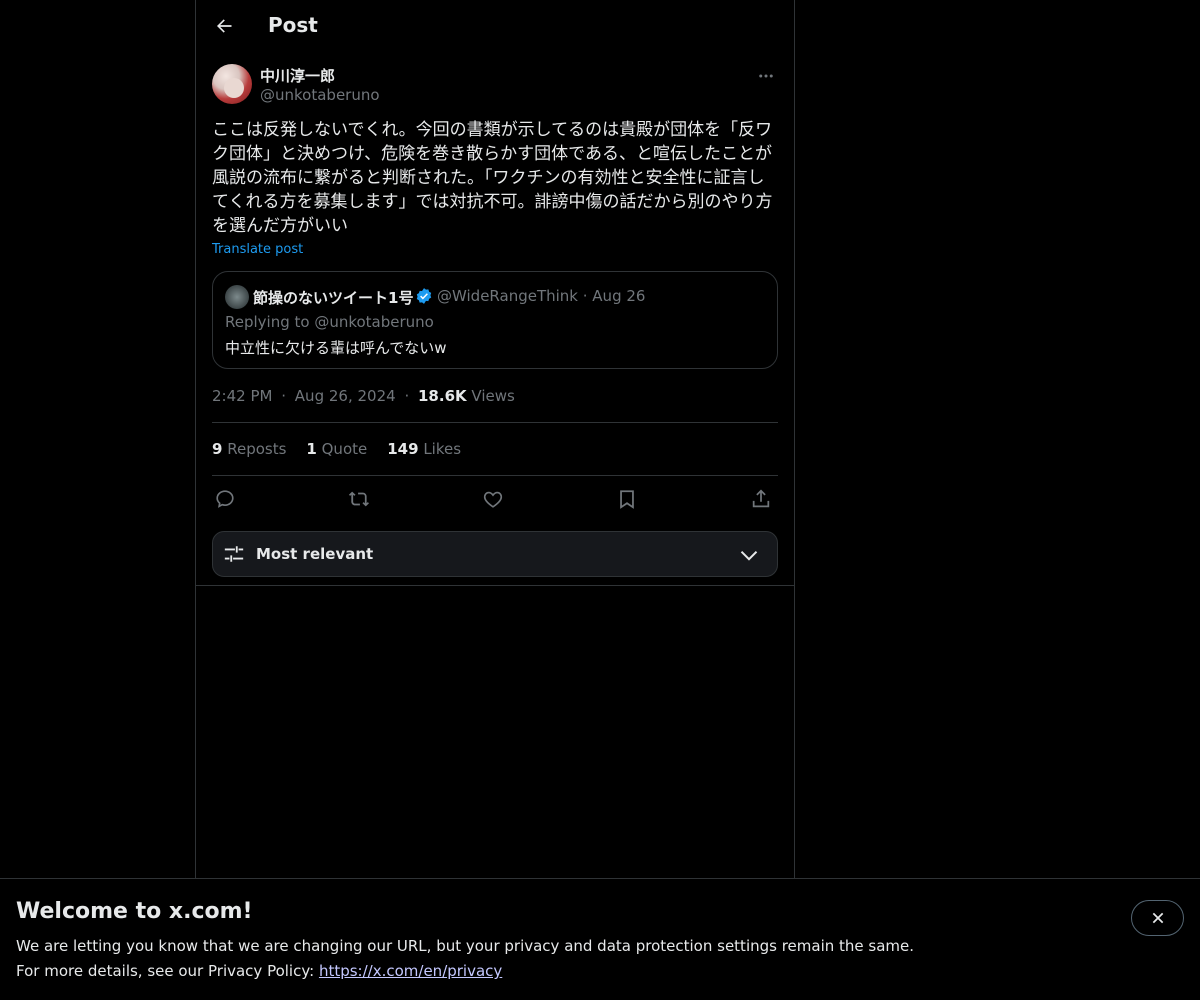 This screenshot has height=1000, width=1200. I want to click on quotes-stat: 1 Quote, so click(336, 449).